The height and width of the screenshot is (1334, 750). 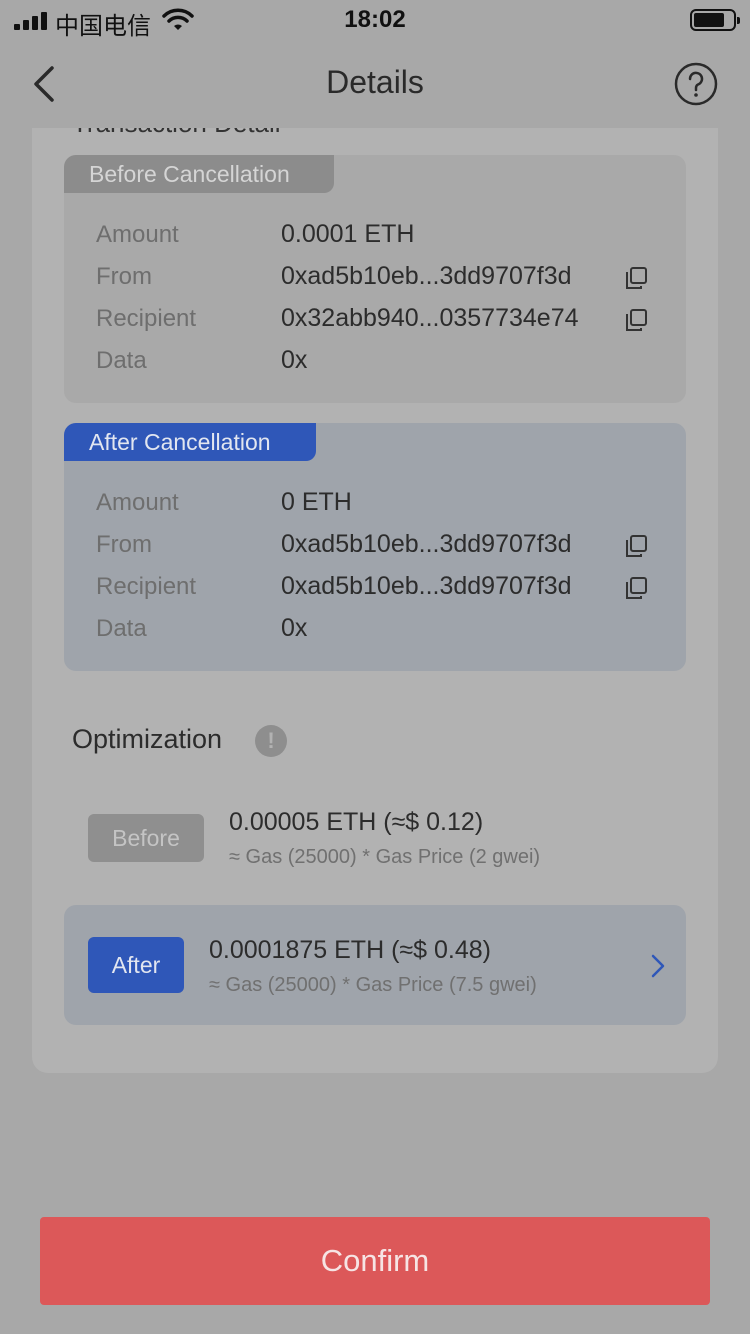 I want to click on status-time: 18:02, so click(x=375, y=19).